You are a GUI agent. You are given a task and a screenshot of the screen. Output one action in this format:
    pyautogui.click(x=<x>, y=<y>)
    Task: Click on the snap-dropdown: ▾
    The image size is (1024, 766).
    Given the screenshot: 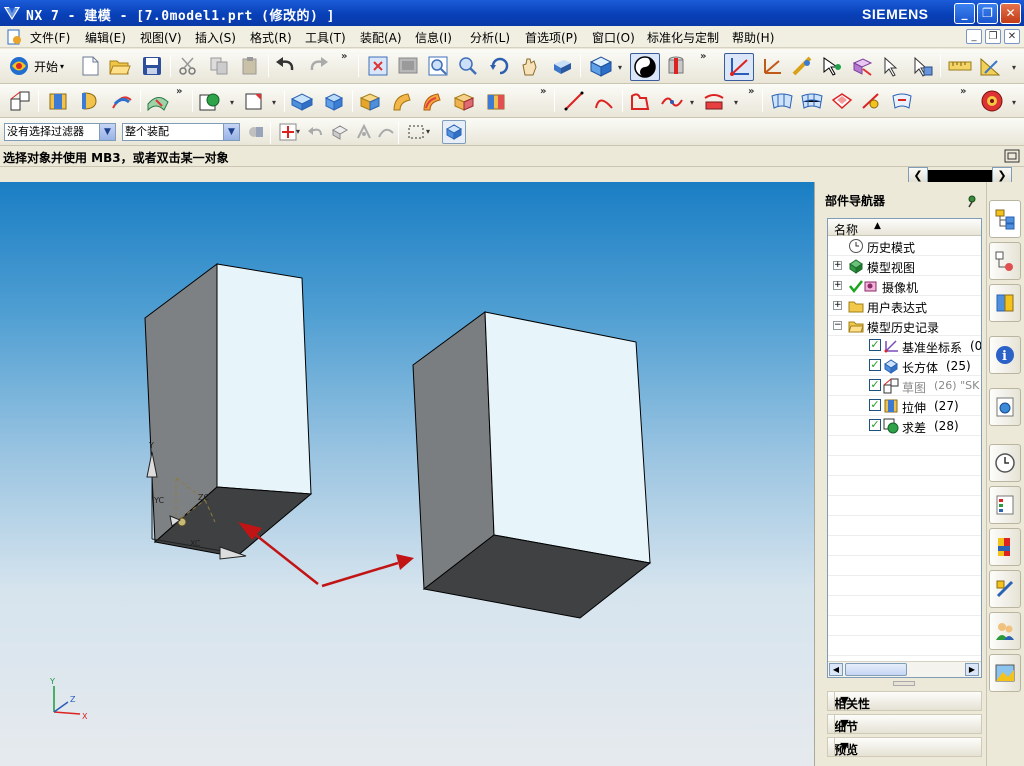 What is the action you would take?
    pyautogui.click(x=298, y=131)
    